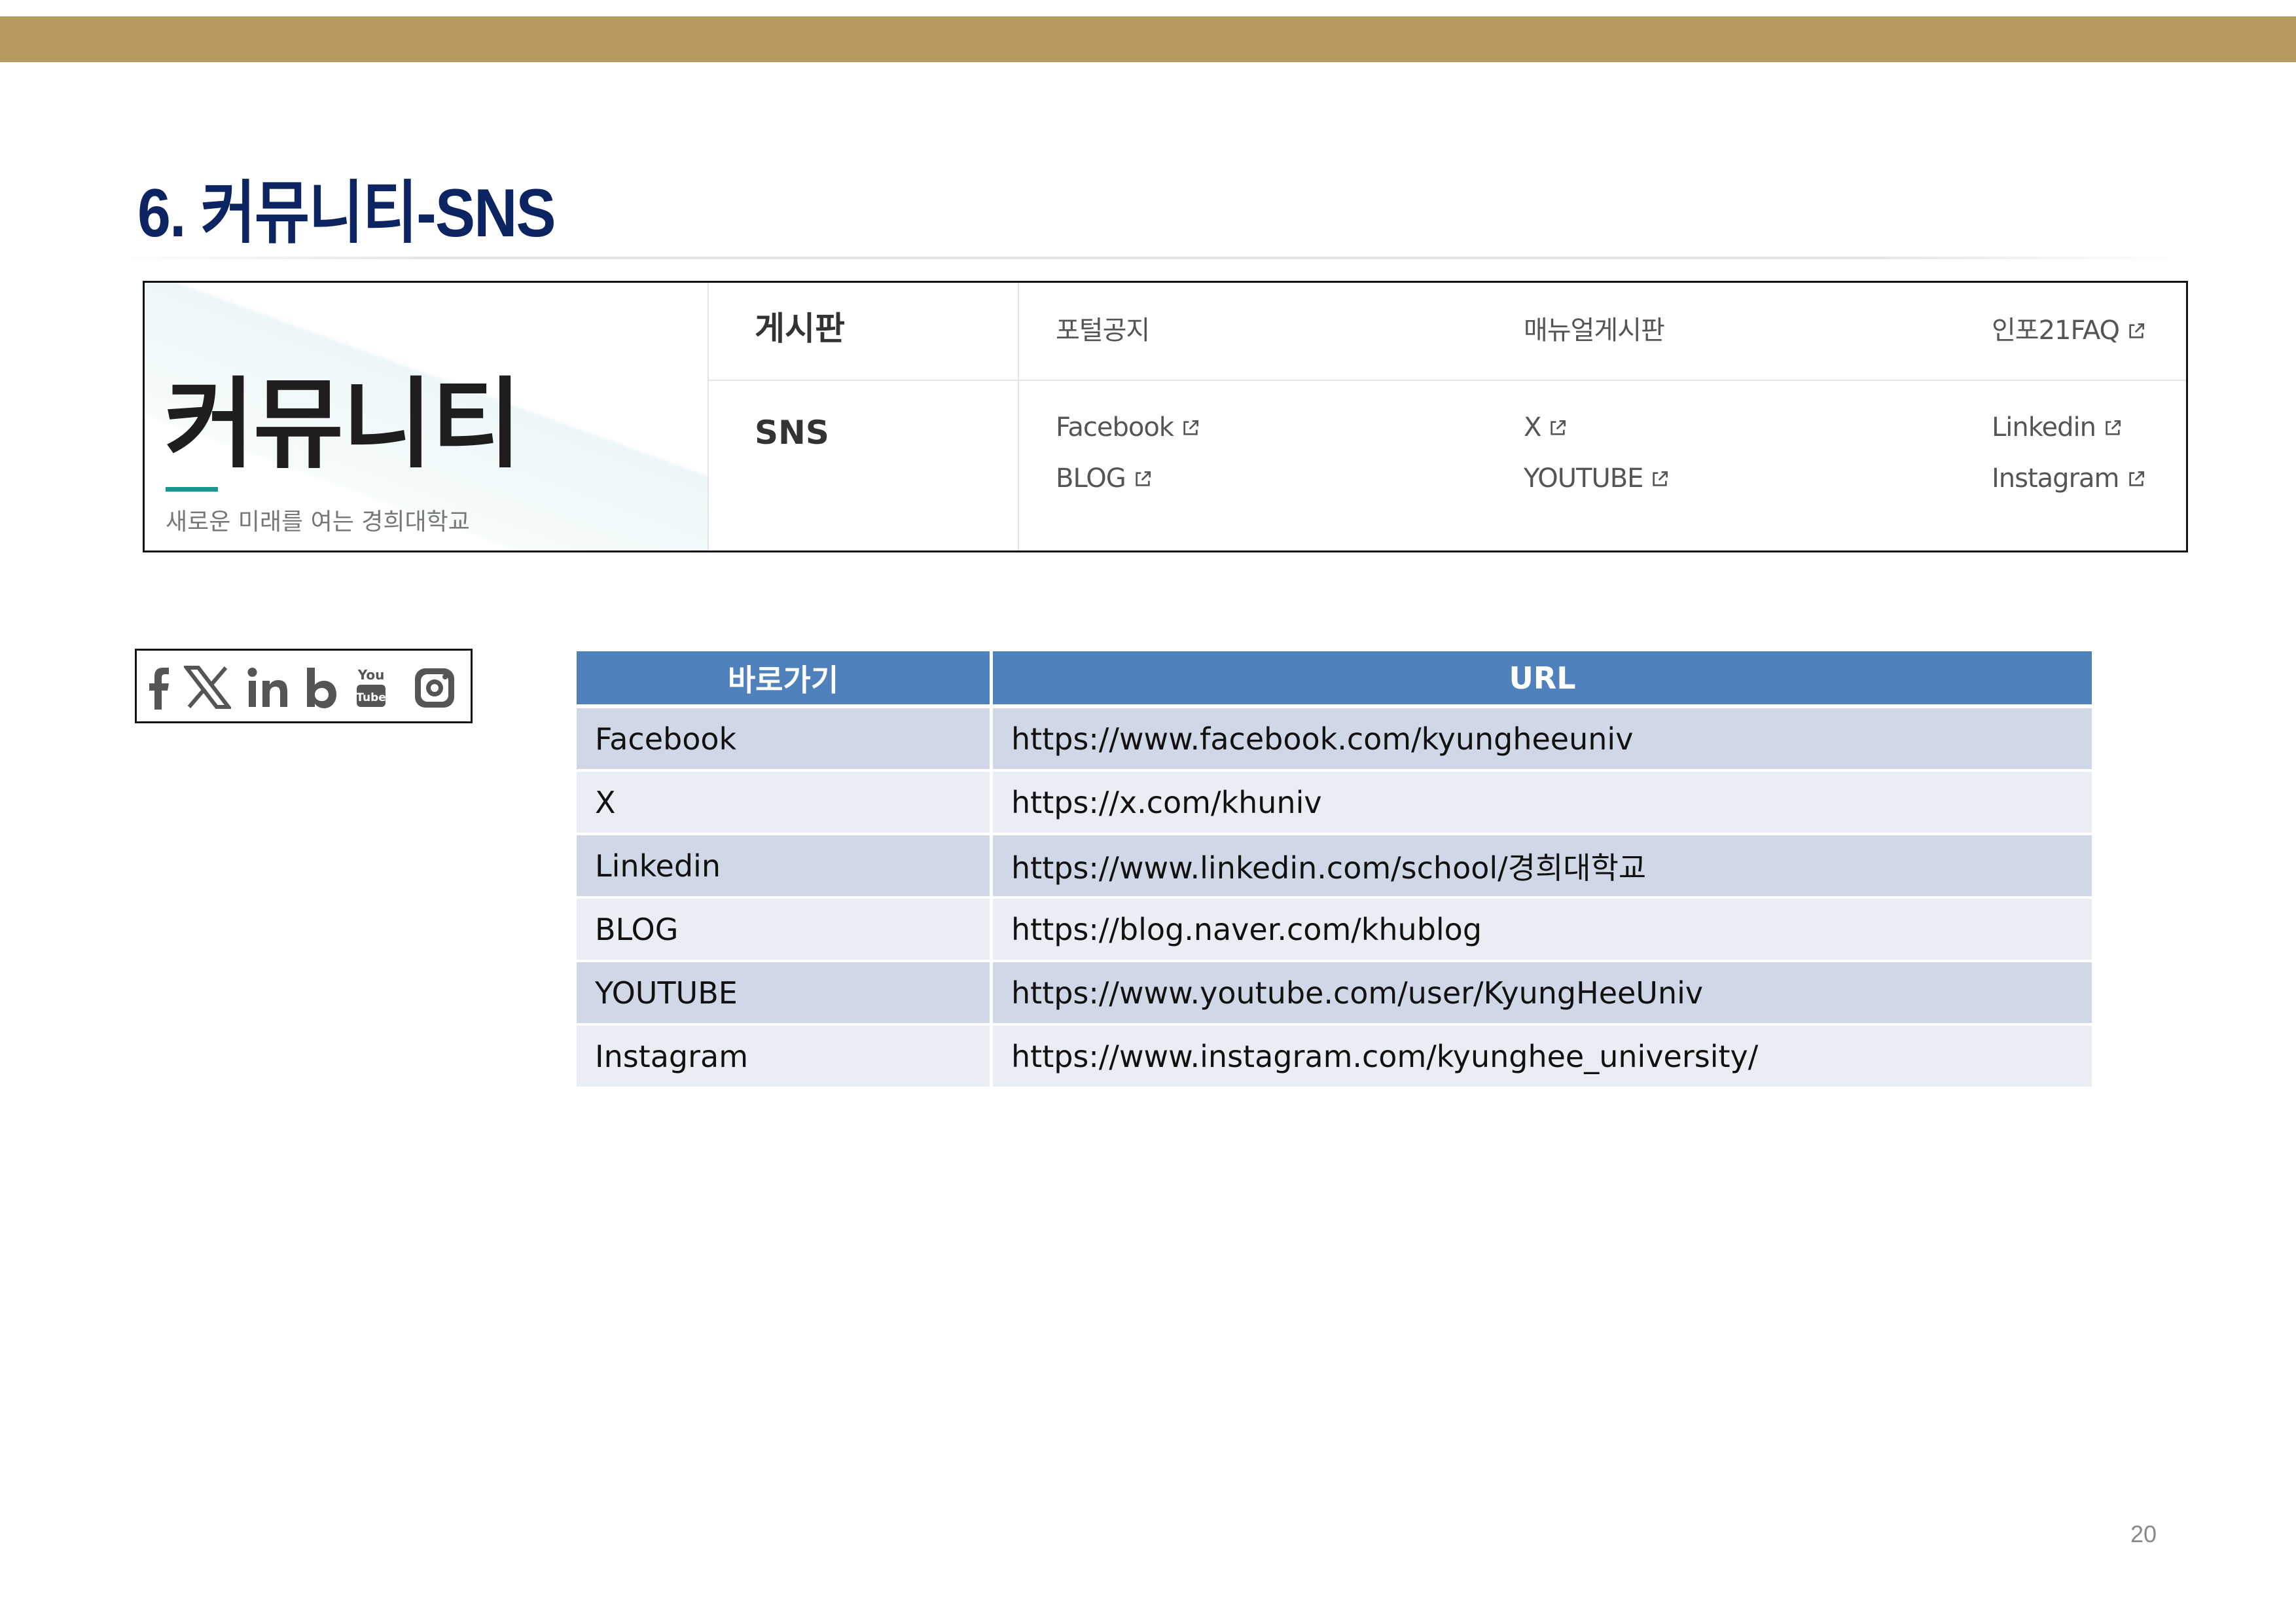 The image size is (2296, 1624). What do you see at coordinates (785, 994) in the screenshot?
I see `row-name: YOUTUBE` at bounding box center [785, 994].